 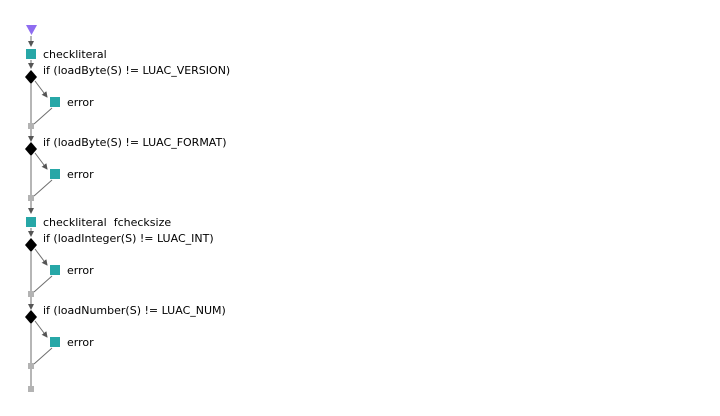 What do you see at coordinates (31, 389) in the screenshot?
I see `end-square-icon` at bounding box center [31, 389].